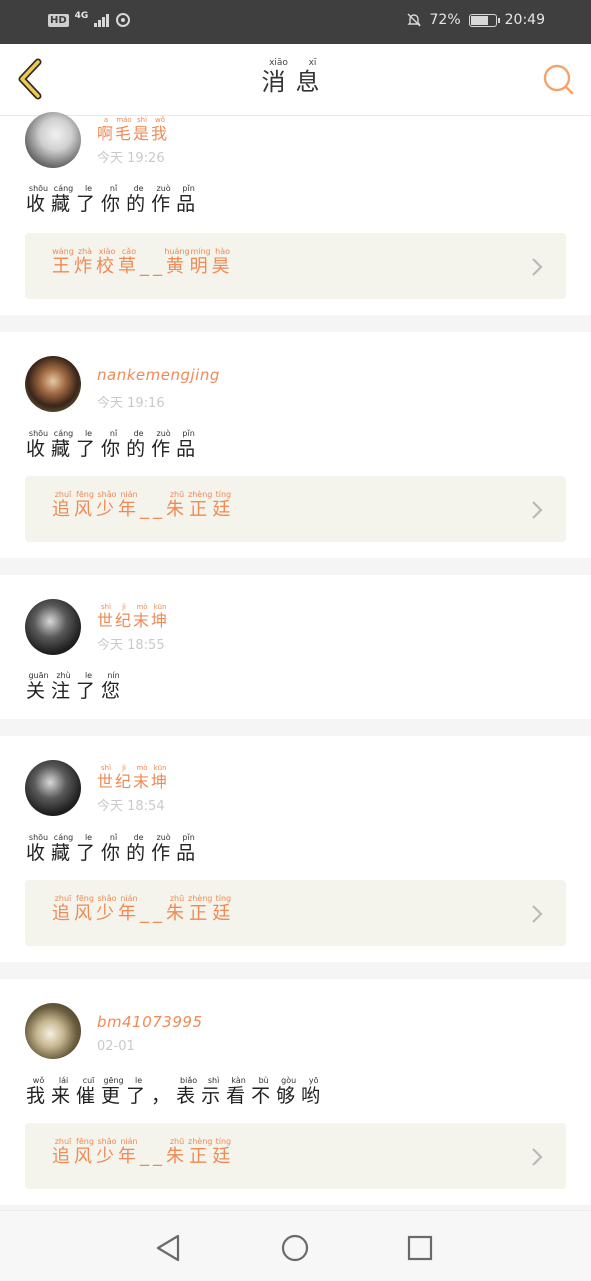 This screenshot has height=1281, width=591. What do you see at coordinates (295, 266) in the screenshot?
I see `work-link: 王wáng炸zhà校xiào草cǎo__黄huáng明míng昊hào` at bounding box center [295, 266].